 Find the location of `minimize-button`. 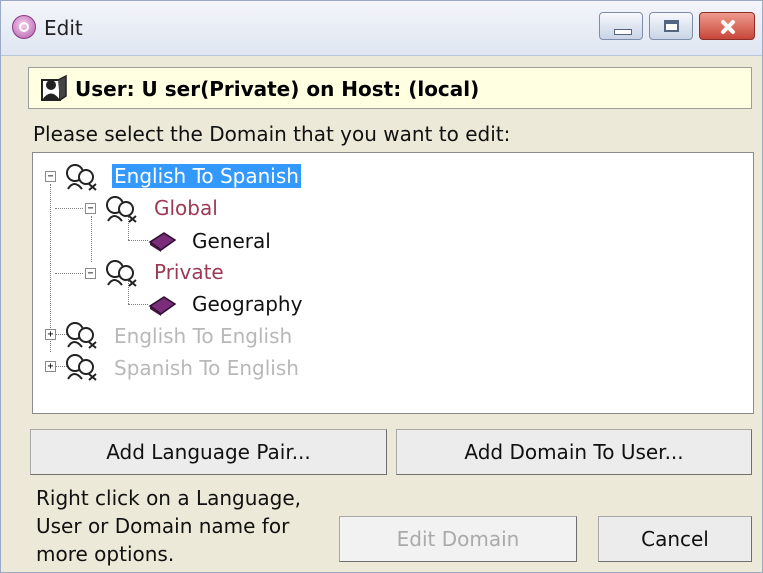

minimize-button is located at coordinates (621, 26).